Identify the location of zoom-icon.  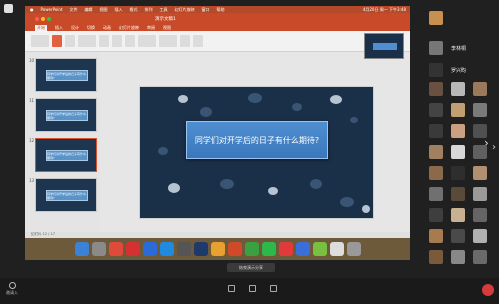
(302, 249).